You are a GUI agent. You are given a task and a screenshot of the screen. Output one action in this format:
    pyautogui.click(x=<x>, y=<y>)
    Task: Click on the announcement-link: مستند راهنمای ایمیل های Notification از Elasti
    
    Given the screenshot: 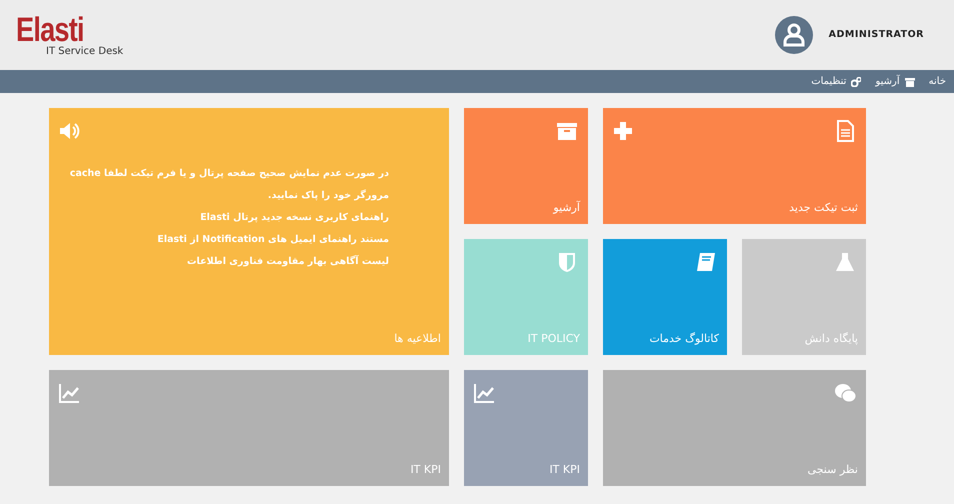 What is the action you would take?
    pyautogui.click(x=273, y=240)
    